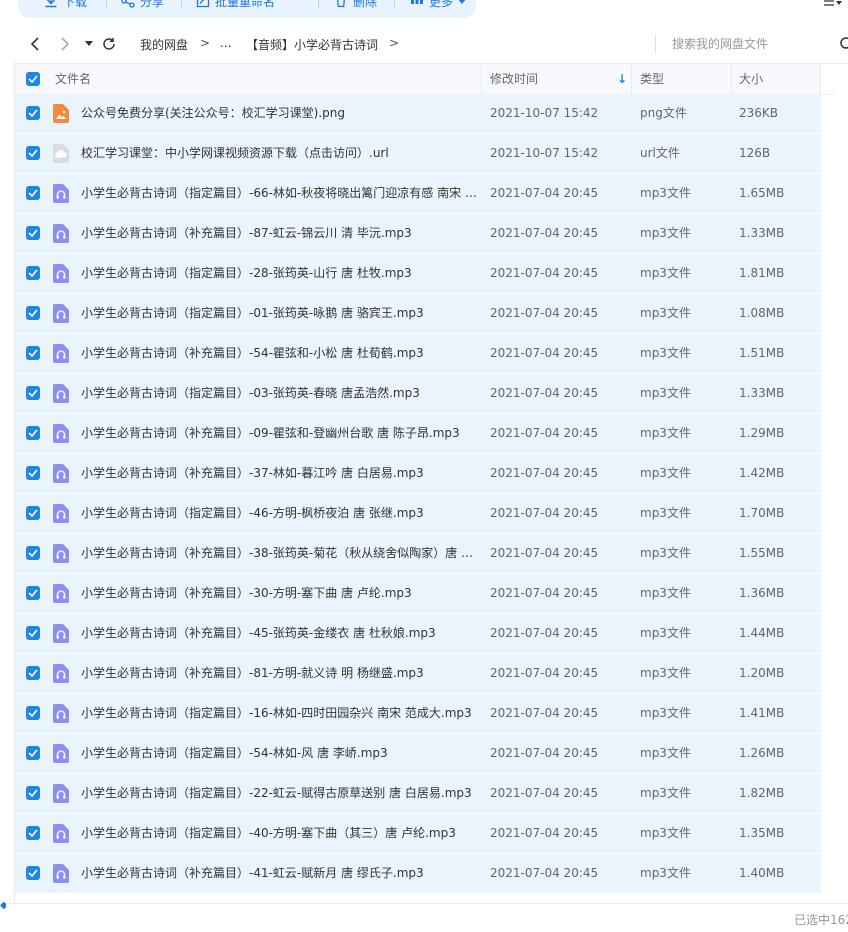 Image resolution: width=848 pixels, height=932 pixels. What do you see at coordinates (279, 713) in the screenshot?
I see `file-name: 小学生必背古诗词（指定篇目）-16-林如-四时田园杂兴 南宋 范成大.mp3` at bounding box center [279, 713].